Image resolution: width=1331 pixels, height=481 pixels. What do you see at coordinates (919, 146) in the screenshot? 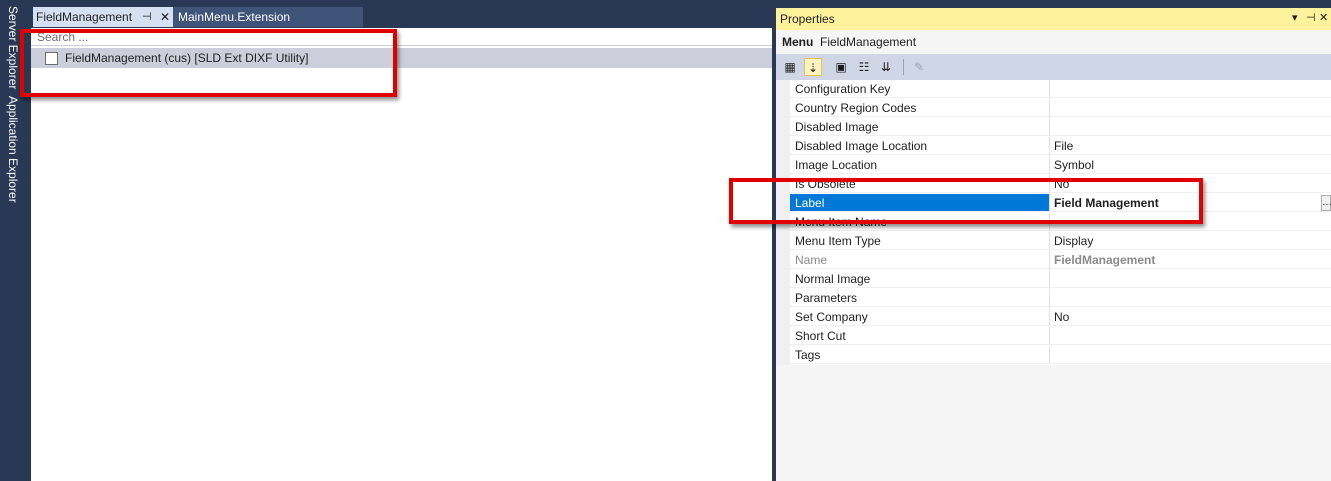
I see `property-name: Disabled Image Location` at bounding box center [919, 146].